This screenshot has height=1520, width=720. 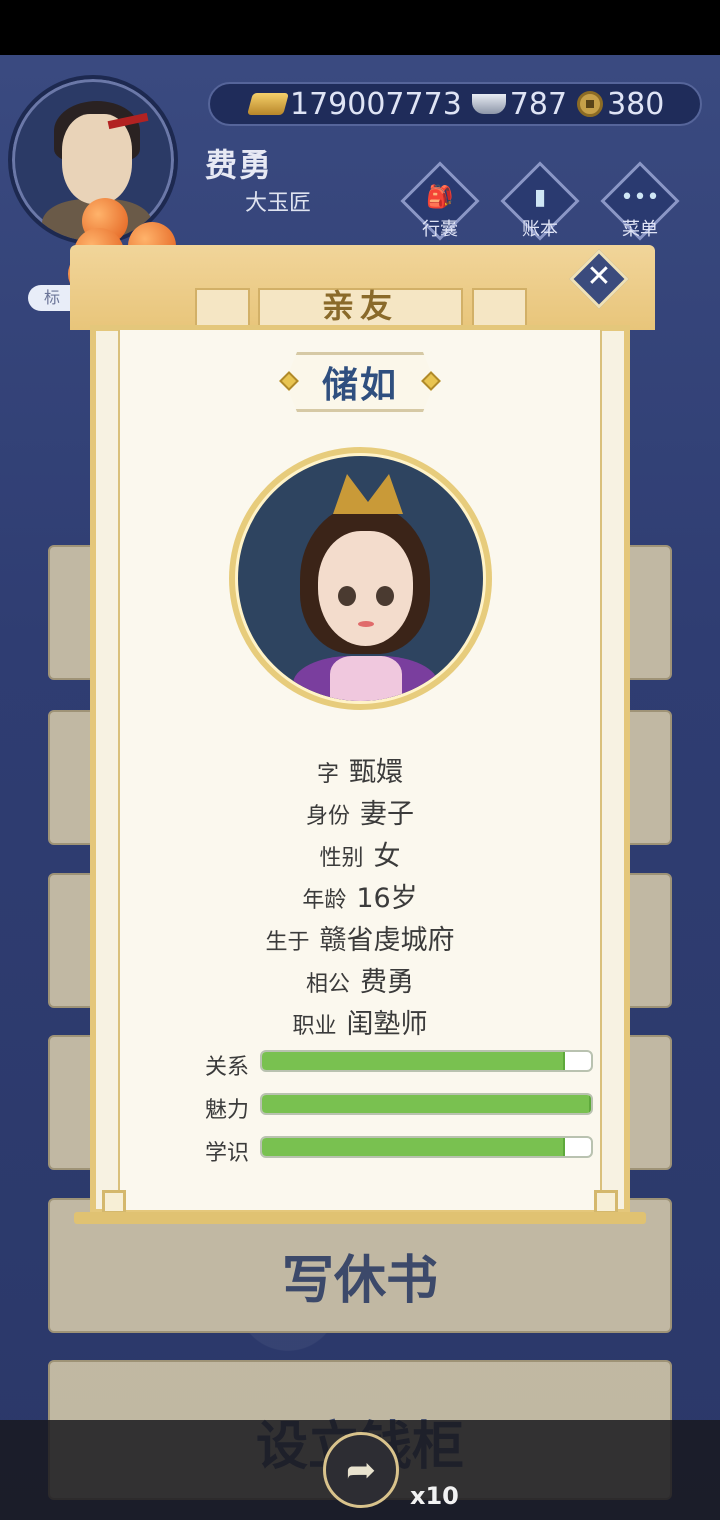 What do you see at coordinates (538, 104) in the screenshot?
I see `silver-amount: 787` at bounding box center [538, 104].